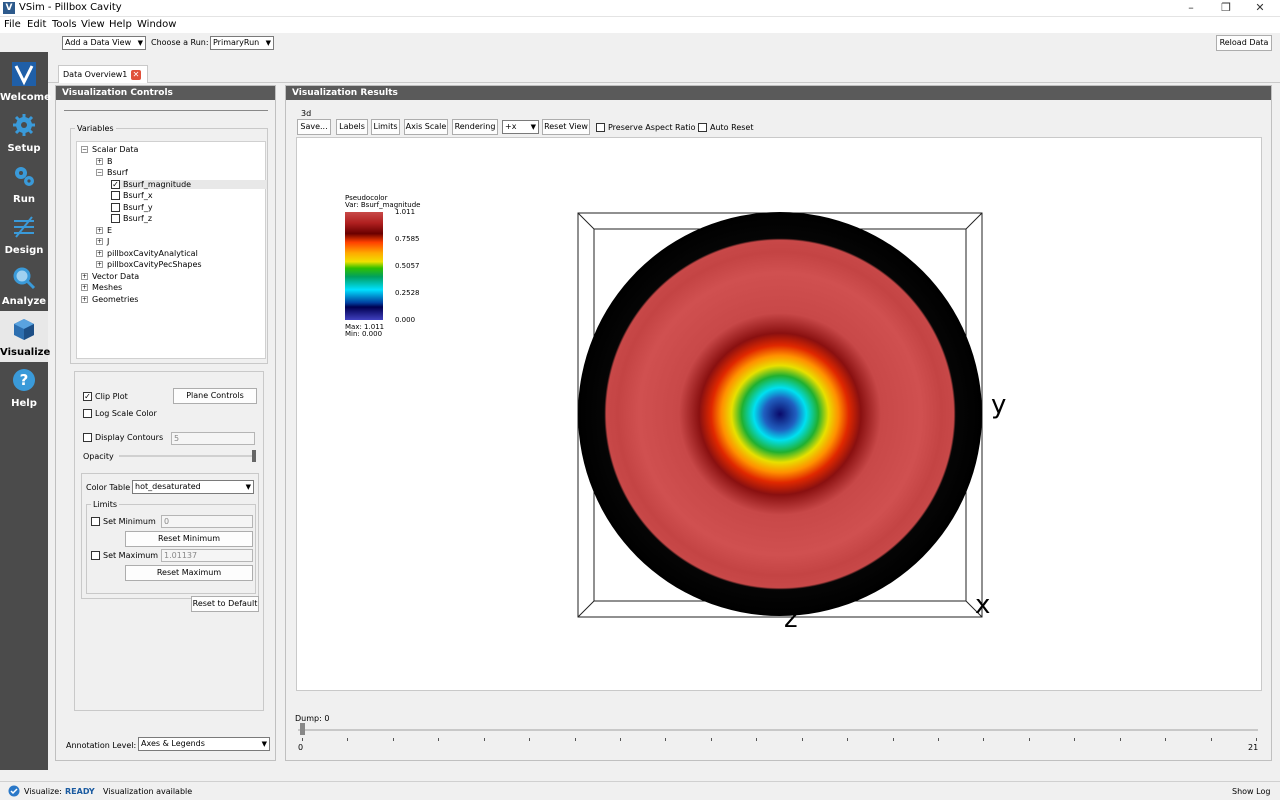 Image resolution: width=1280 pixels, height=800 pixels. Describe the element at coordinates (105, 396) in the screenshot. I see `clip-plot-checkbox: ✓ Clip Plot` at that location.